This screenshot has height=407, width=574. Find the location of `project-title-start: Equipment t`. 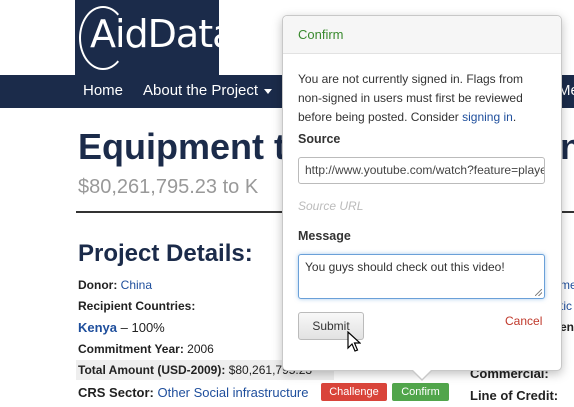

project-title-start: Equipment t is located at coordinates (182, 146).